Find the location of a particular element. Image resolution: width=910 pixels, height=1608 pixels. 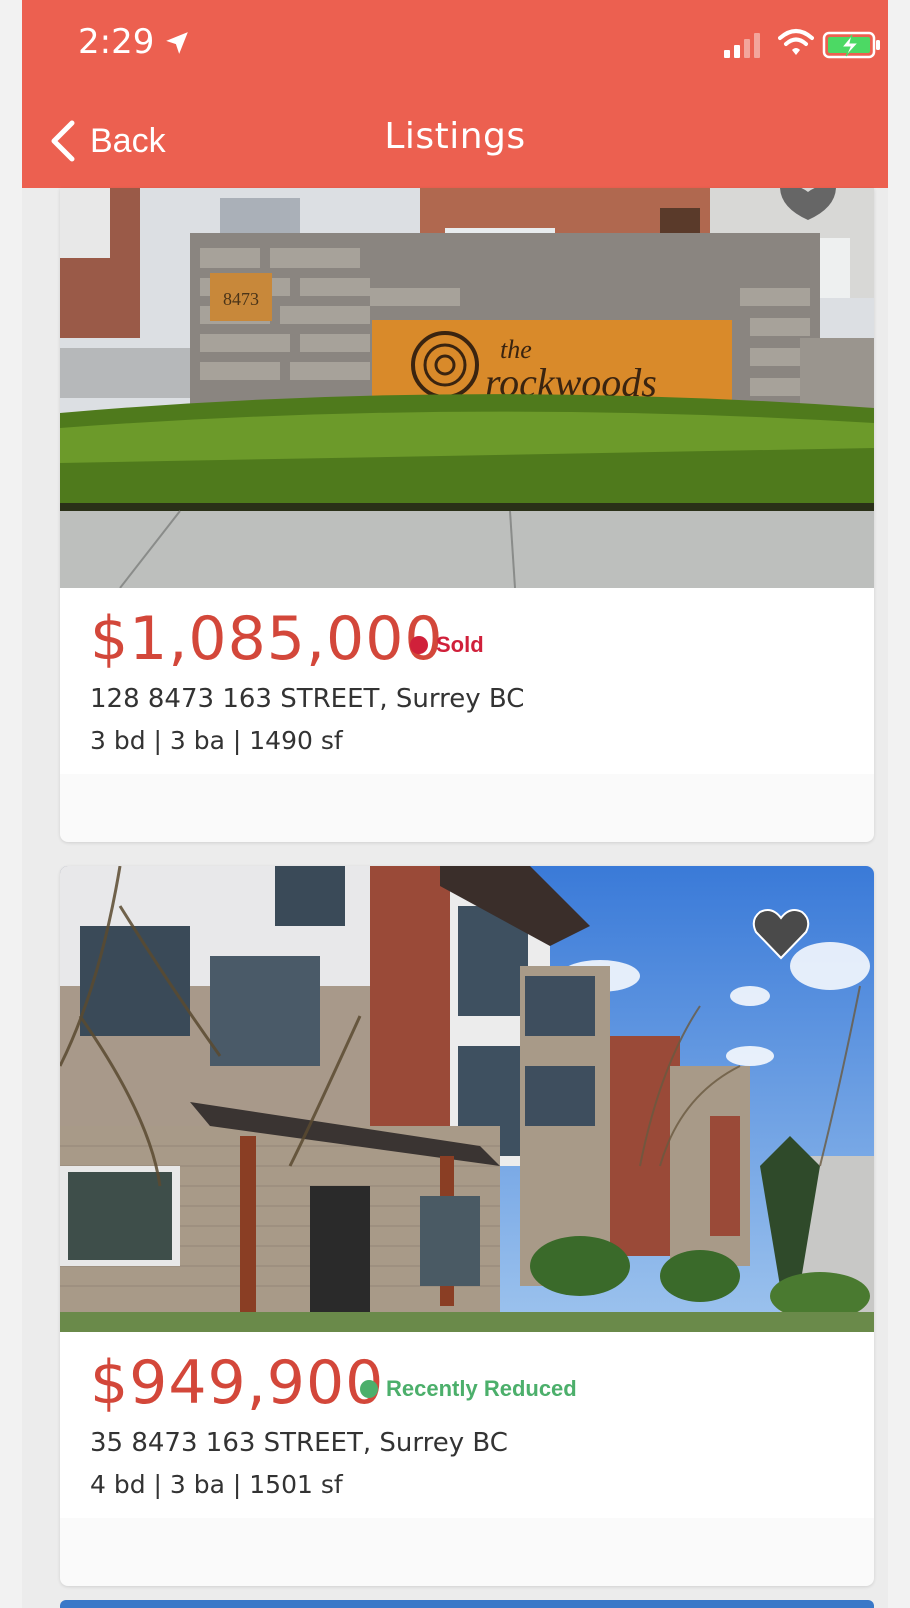

next-listing-photo-peek is located at coordinates (467, 1604).